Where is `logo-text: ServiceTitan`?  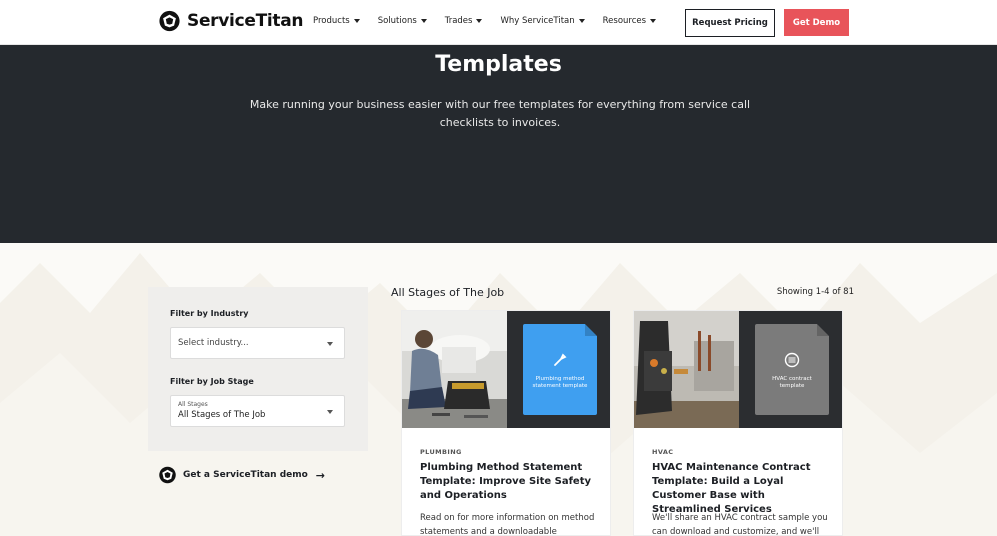 logo-text: ServiceTitan is located at coordinates (245, 21).